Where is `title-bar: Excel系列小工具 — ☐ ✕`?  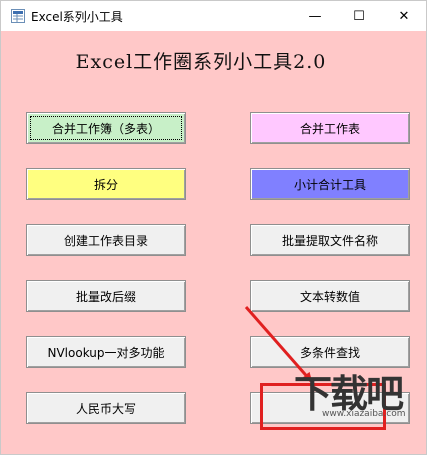 title-bar: Excel系列小工具 — ☐ ✕ is located at coordinates (213, 16).